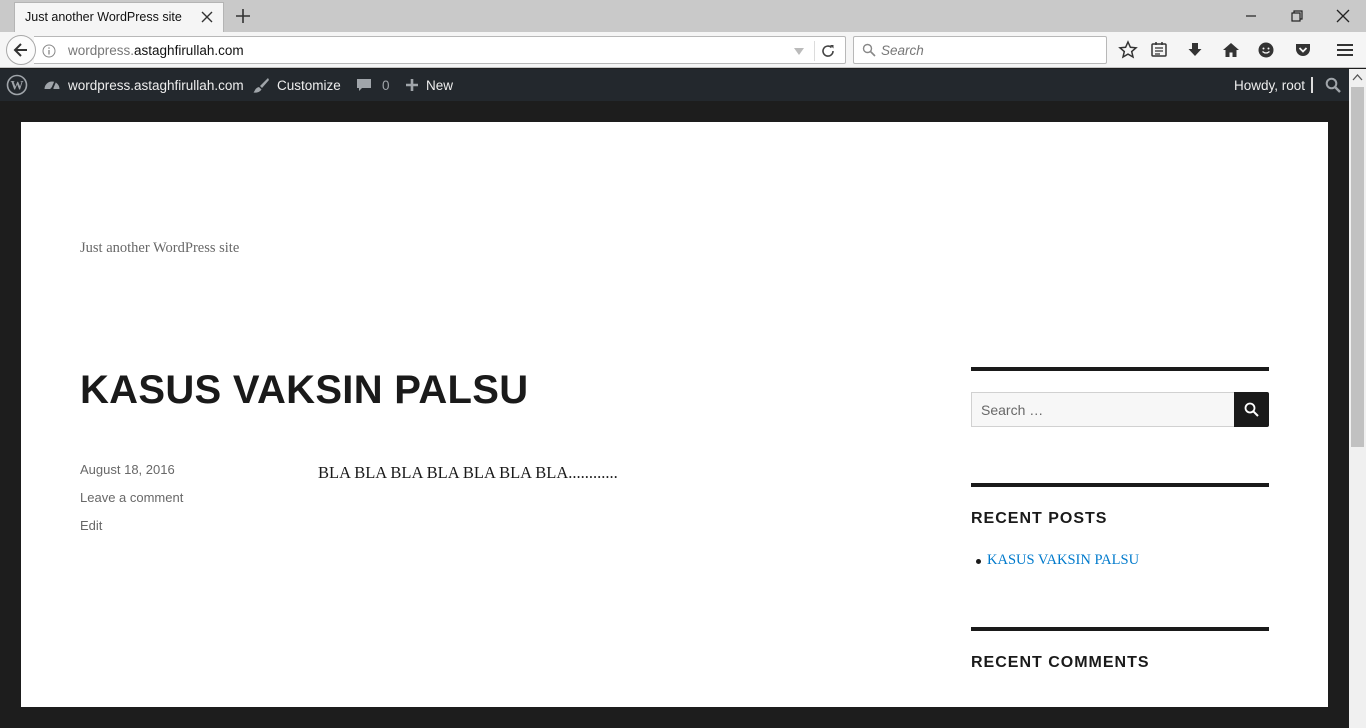  Describe the element at coordinates (440, 50) in the screenshot. I see `url-bar: wordpress.astaghfirullah.com` at that location.